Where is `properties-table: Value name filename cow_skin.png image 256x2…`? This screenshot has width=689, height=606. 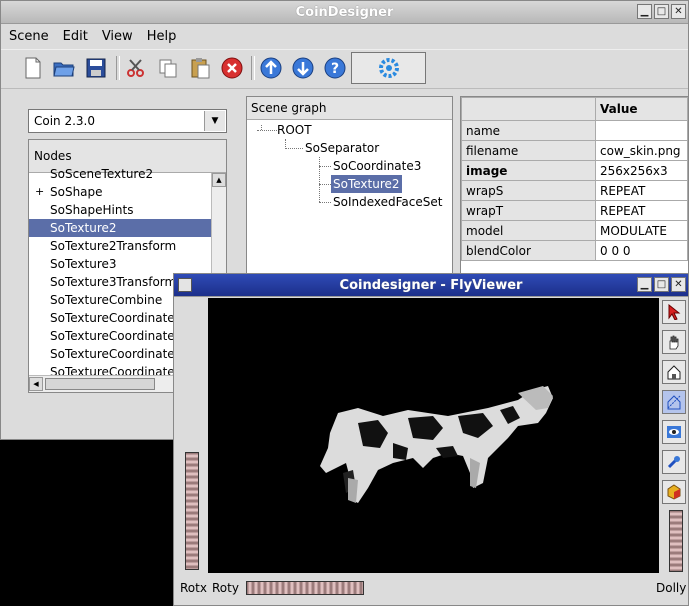 properties-table: Value name filename cow_skin.png image 256x2… is located at coordinates (574, 179).